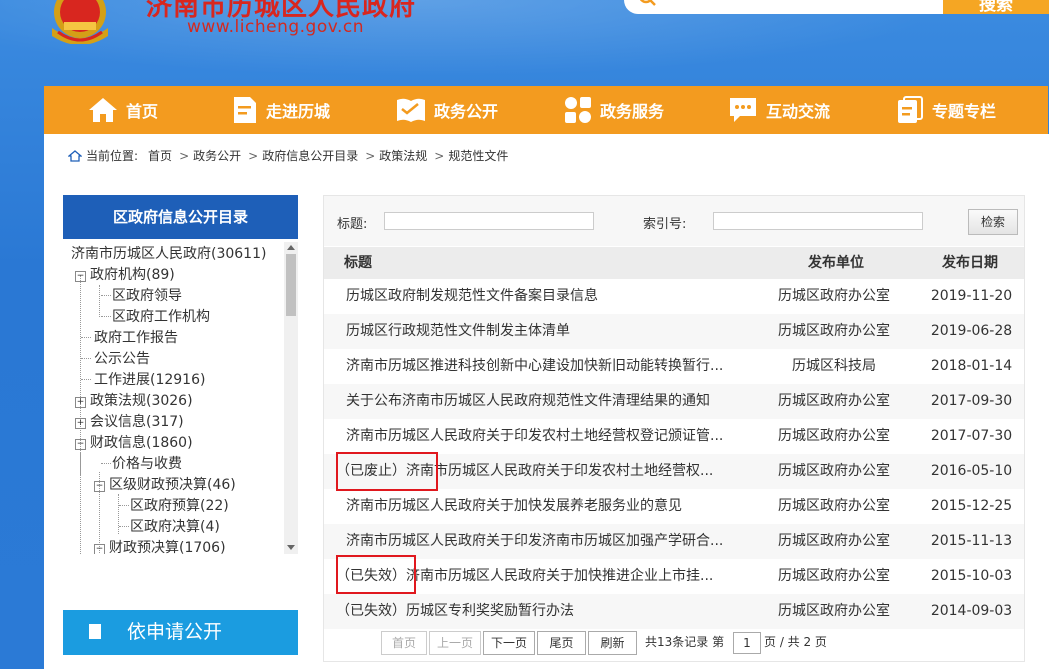  What do you see at coordinates (123, 110) in the screenshot?
I see `nav-home: 首页` at bounding box center [123, 110].